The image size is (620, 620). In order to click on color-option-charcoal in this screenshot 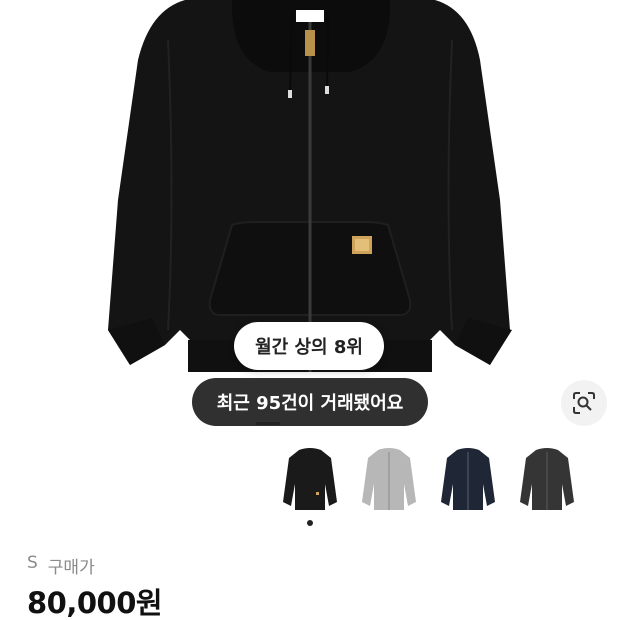, I will do `click(547, 479)`.